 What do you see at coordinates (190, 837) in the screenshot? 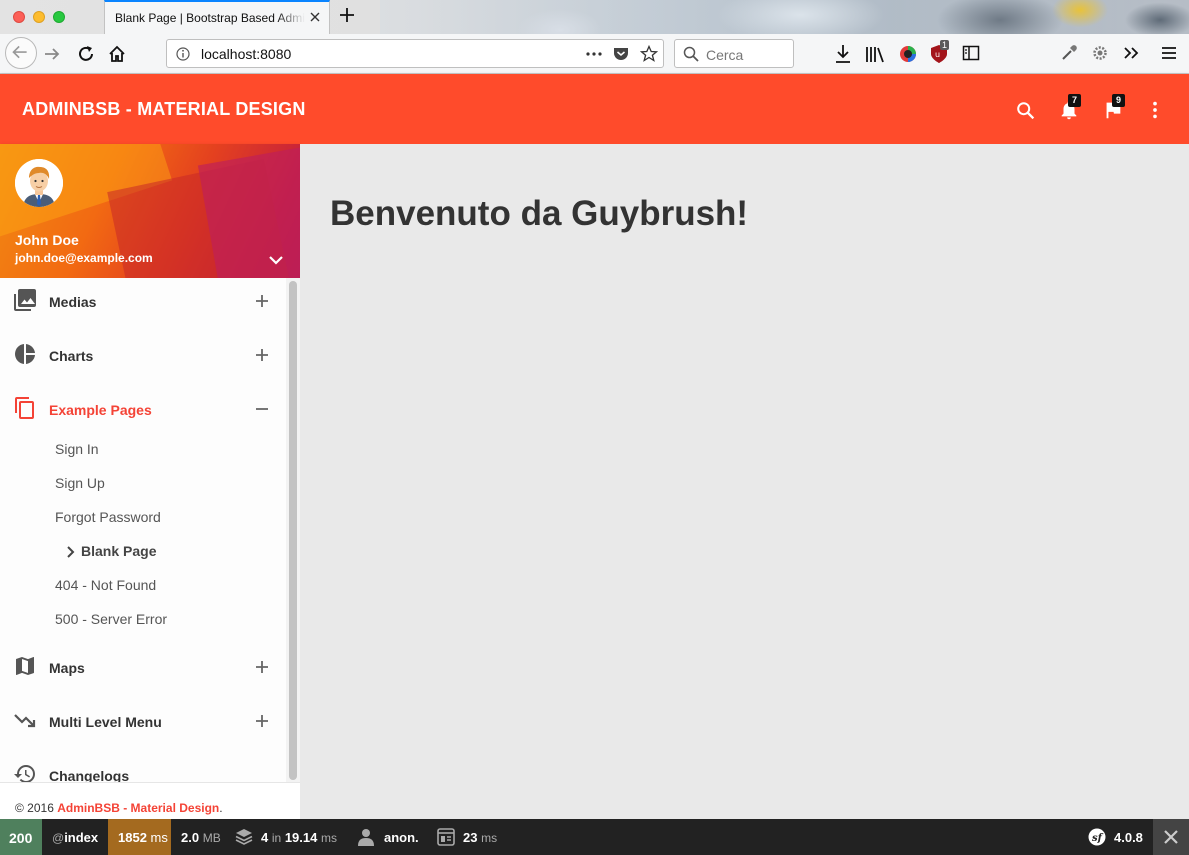
I see `memory-value: 2.0` at bounding box center [190, 837].